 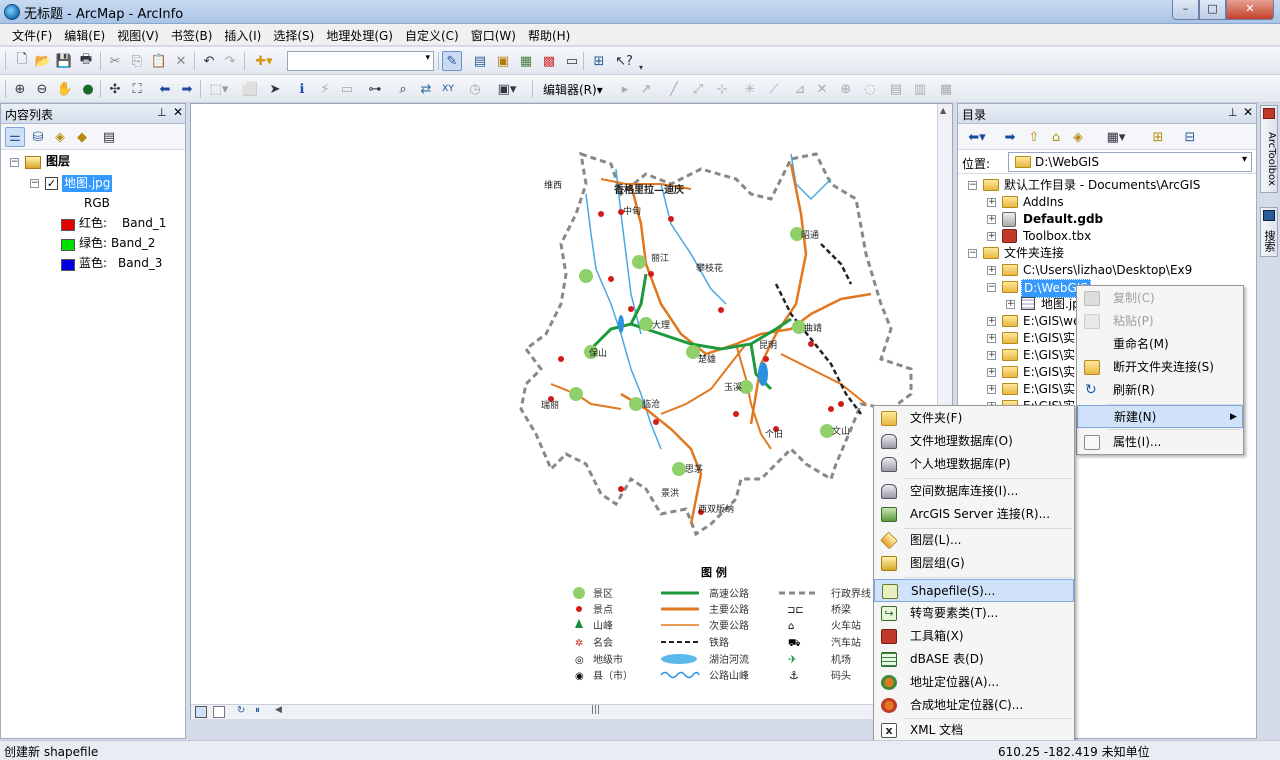 I want to click on edit-tool-icon: ▸, so click(x=625, y=89).